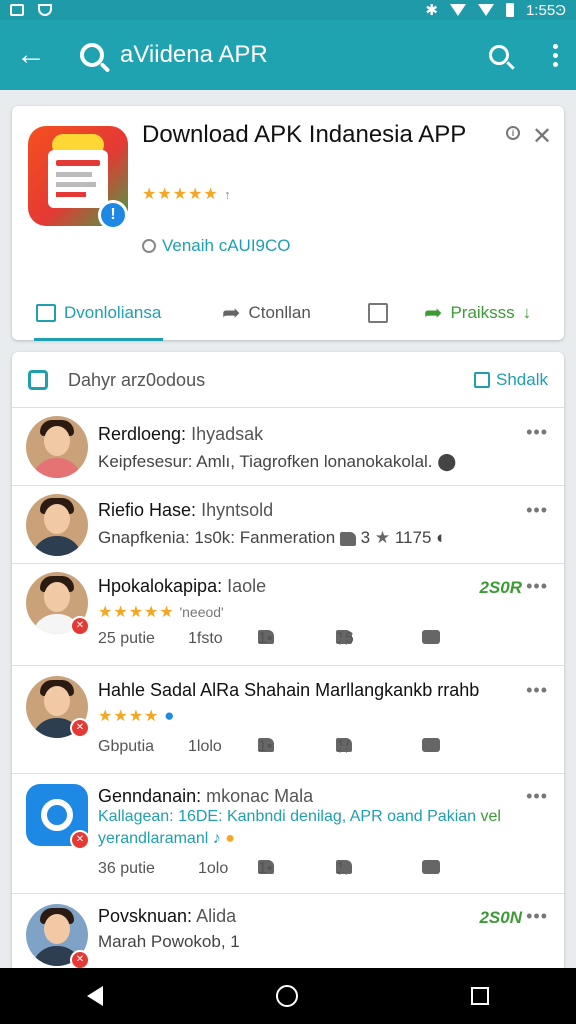 The width and height of the screenshot is (576, 1024). Describe the element at coordinates (482, 312) in the screenshot. I see `tab-praise-label: Praiksss` at that location.